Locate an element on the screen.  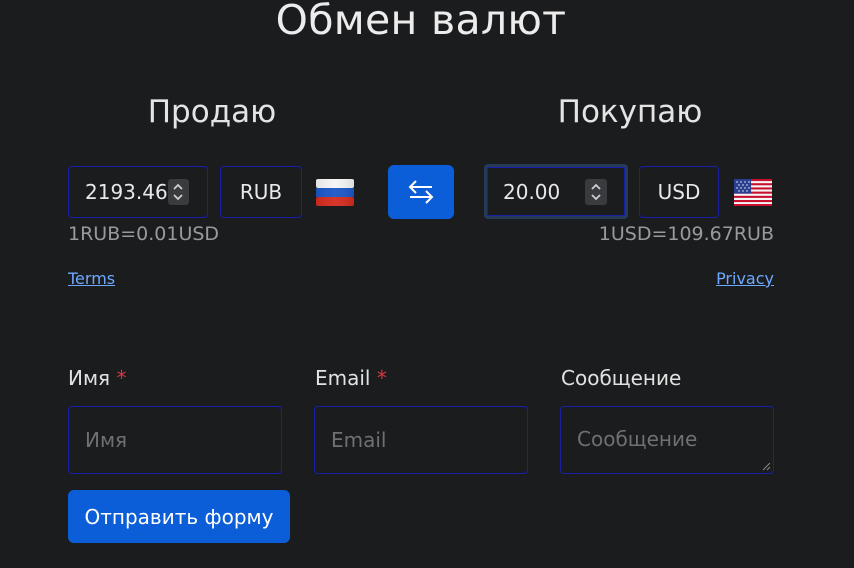
buy-rate-text: 1USD=109.67RUB is located at coordinates (686, 234).